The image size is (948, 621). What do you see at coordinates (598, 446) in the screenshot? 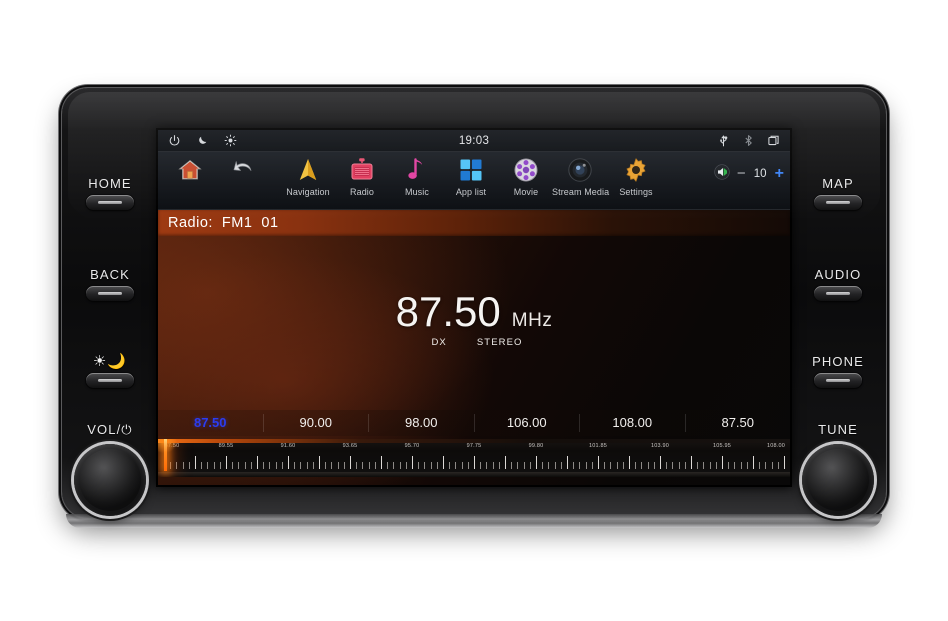
I see `tuner-label-7: 101.85` at bounding box center [598, 446].